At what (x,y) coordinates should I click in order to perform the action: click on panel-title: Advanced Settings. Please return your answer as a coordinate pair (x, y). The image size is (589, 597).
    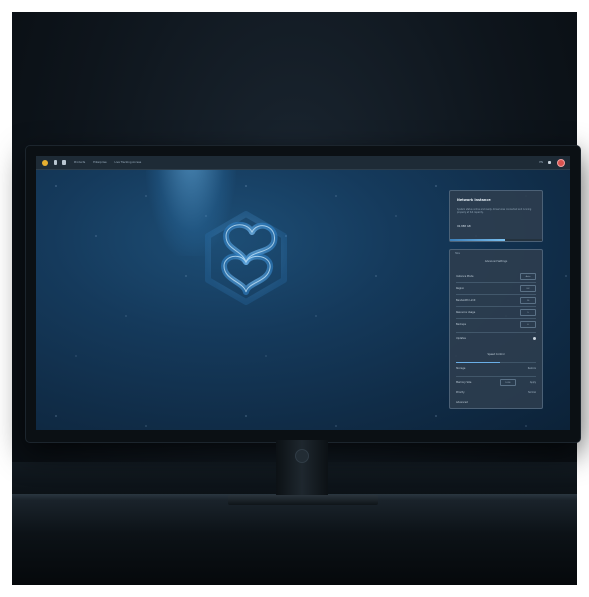
    Looking at the image, I should click on (496, 261).